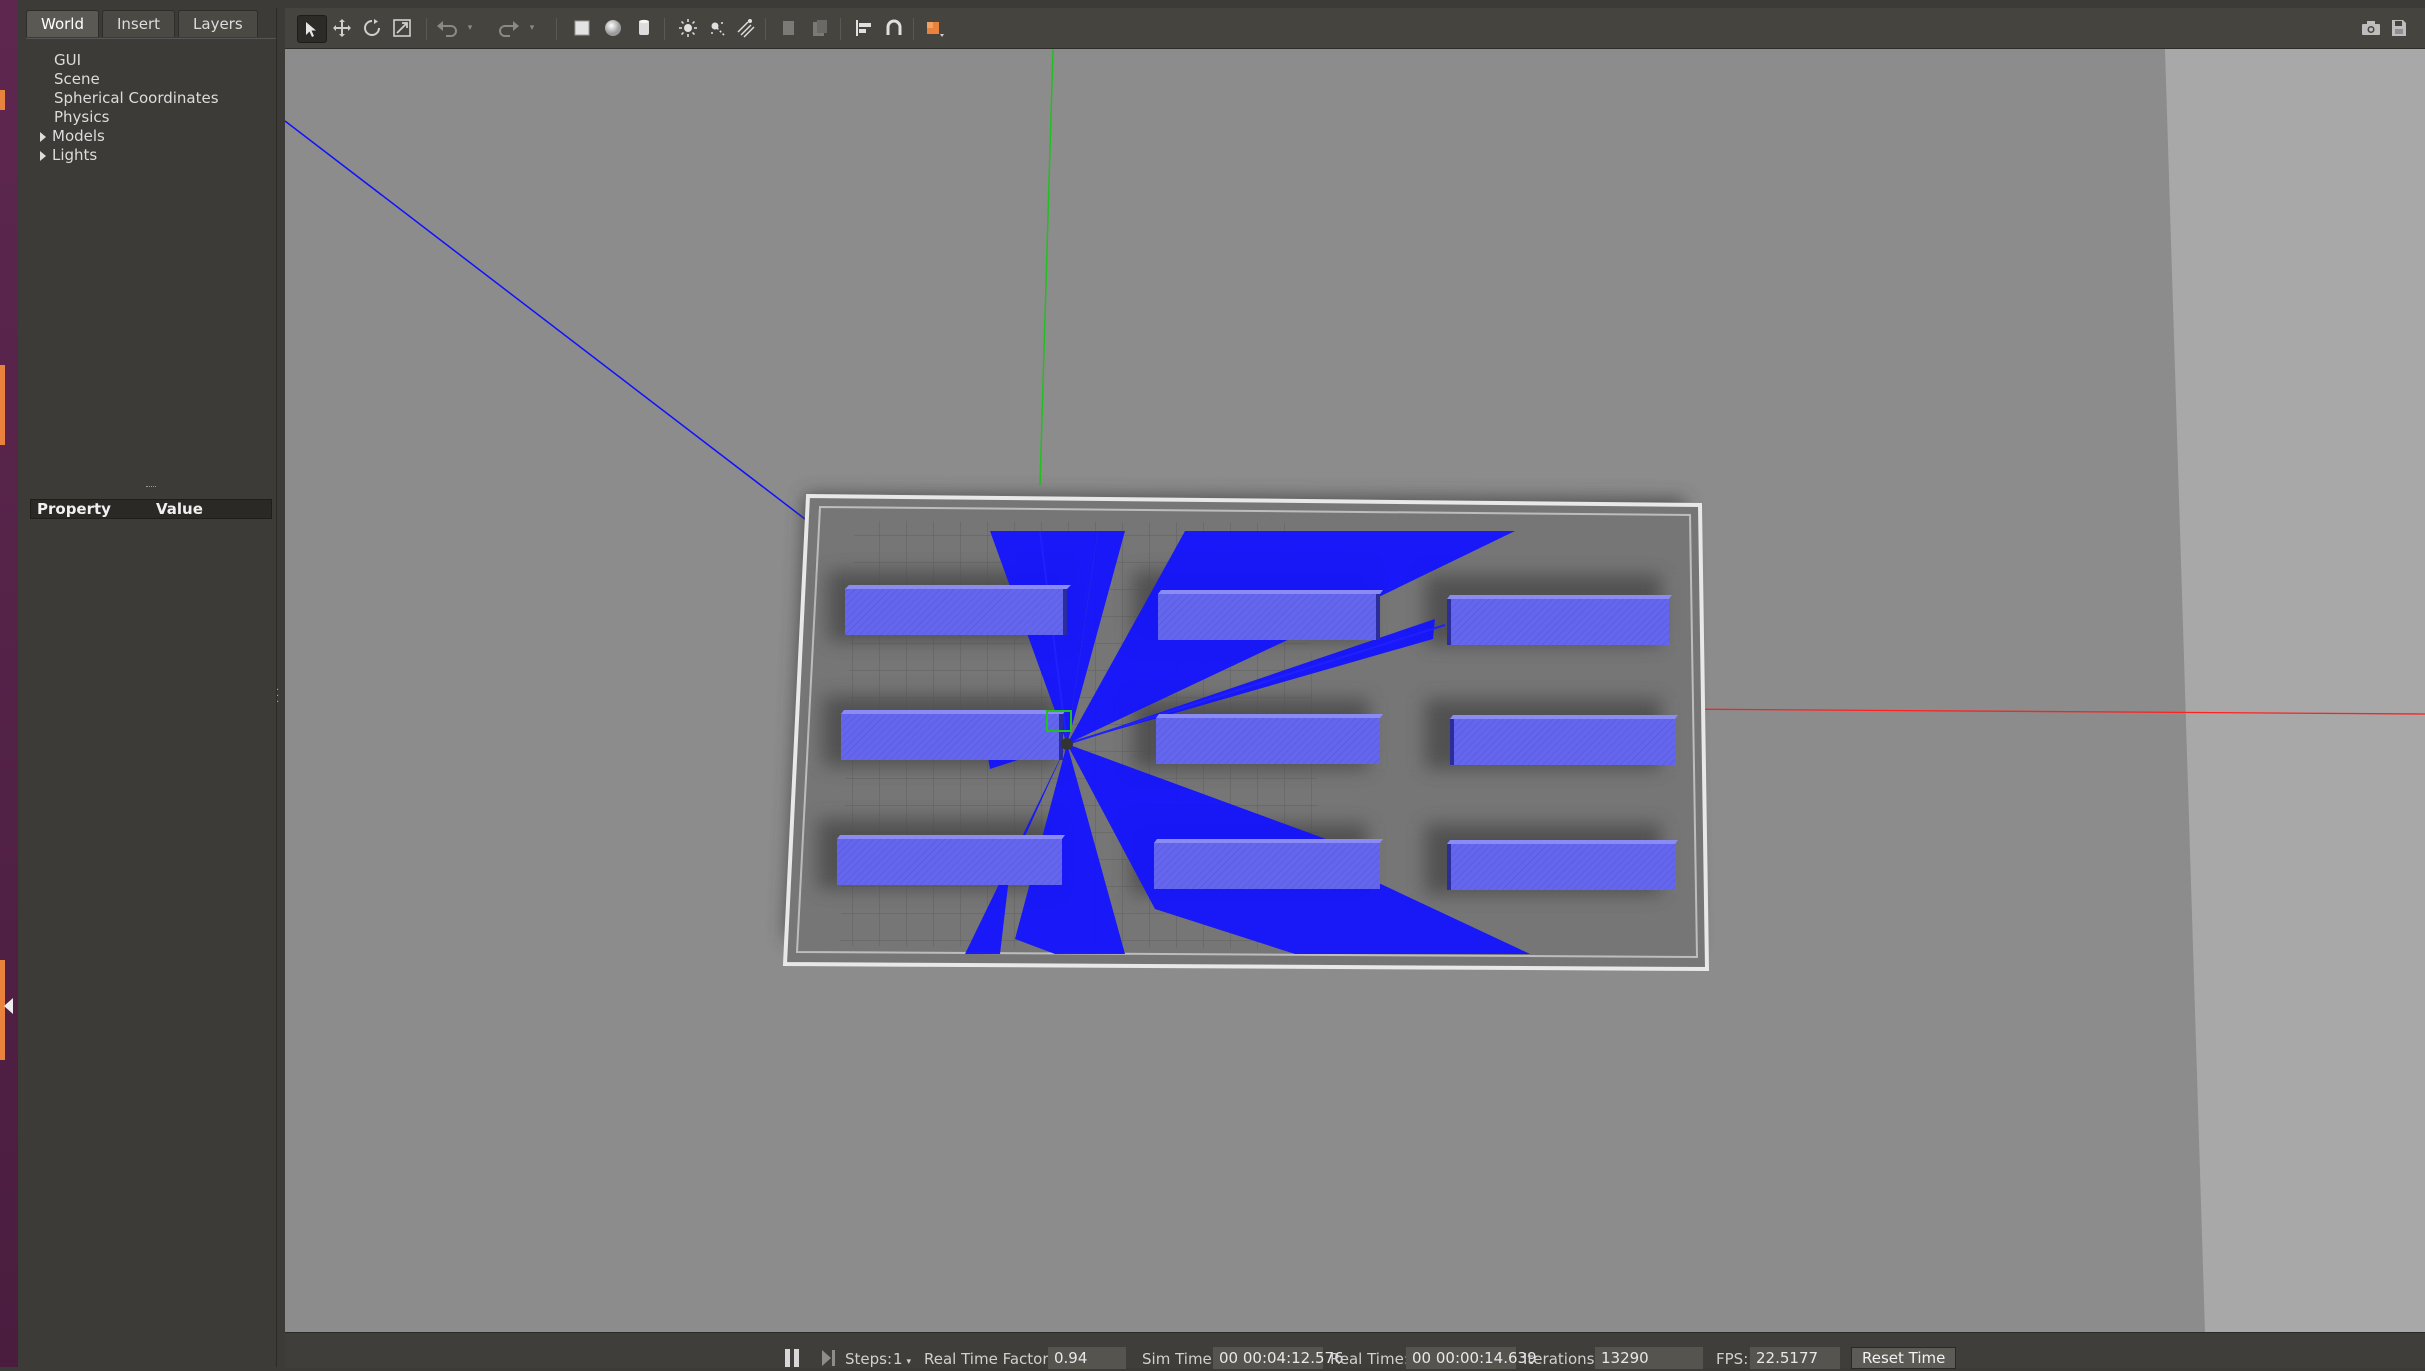 The image size is (2425, 1371). I want to click on panel-tabs: World Insert Layers, so click(143, 25).